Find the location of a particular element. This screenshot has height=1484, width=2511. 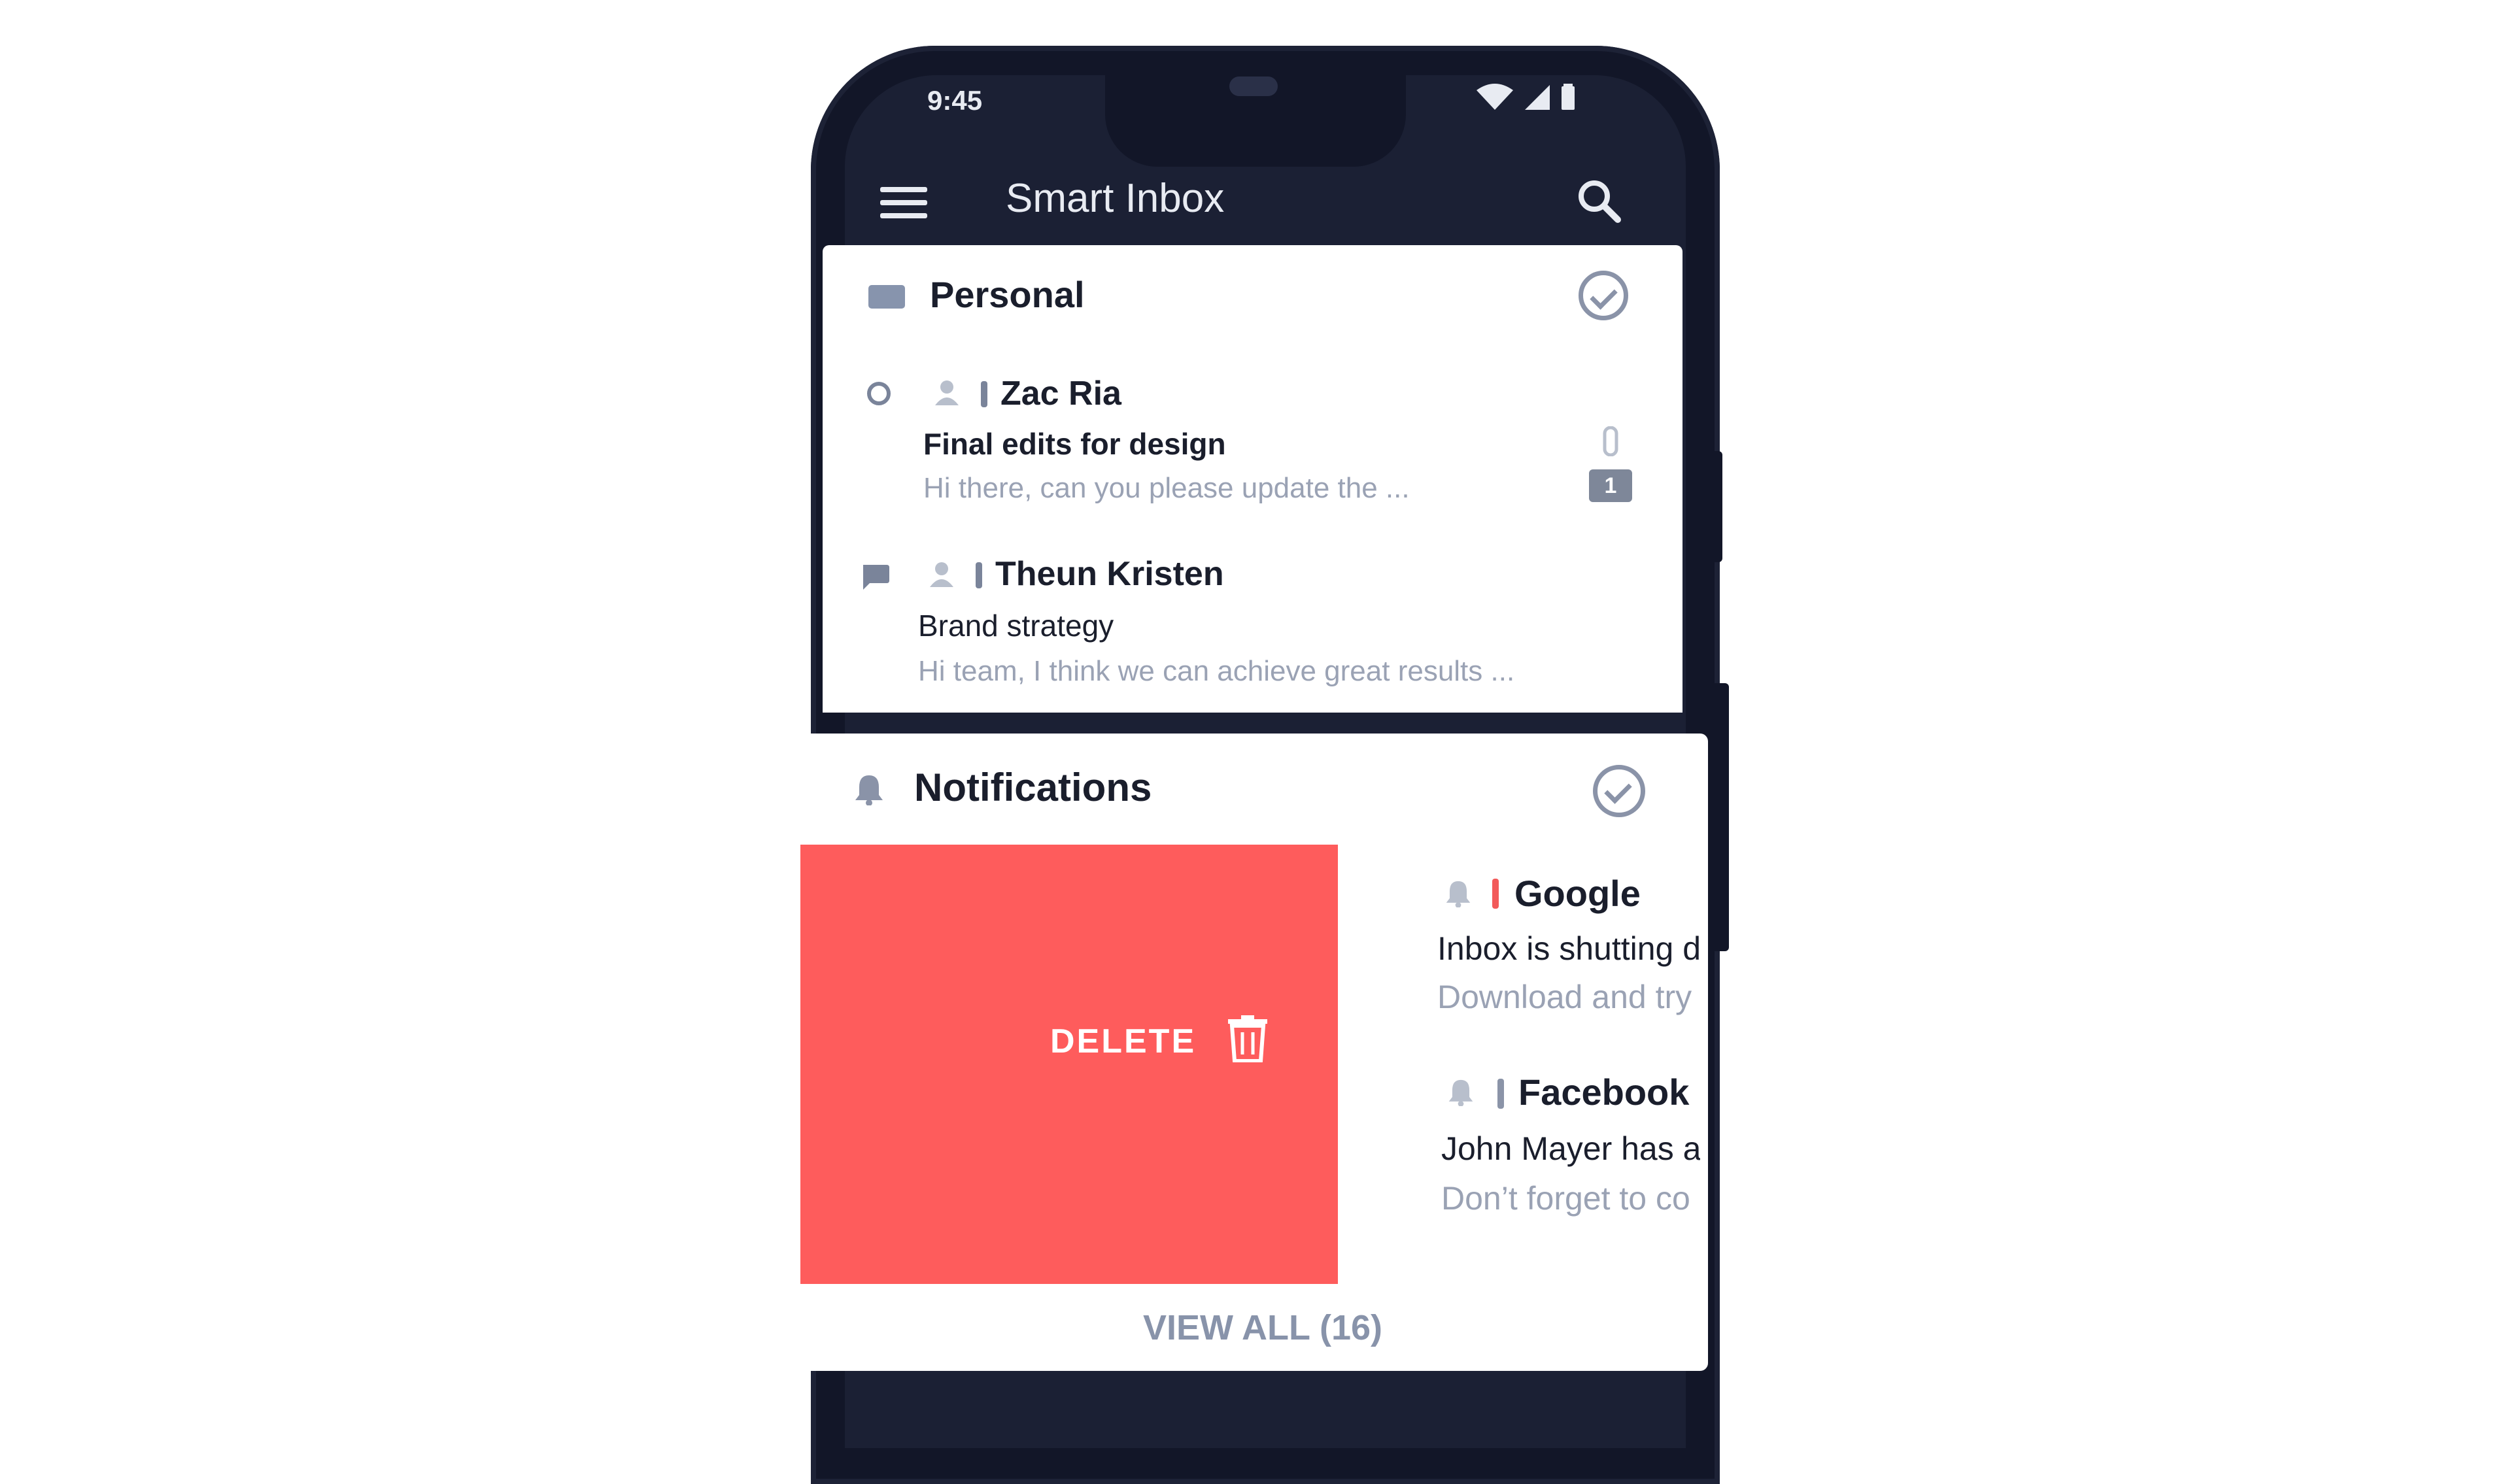

notifications-section-title: Notifications is located at coordinates (1033, 787).